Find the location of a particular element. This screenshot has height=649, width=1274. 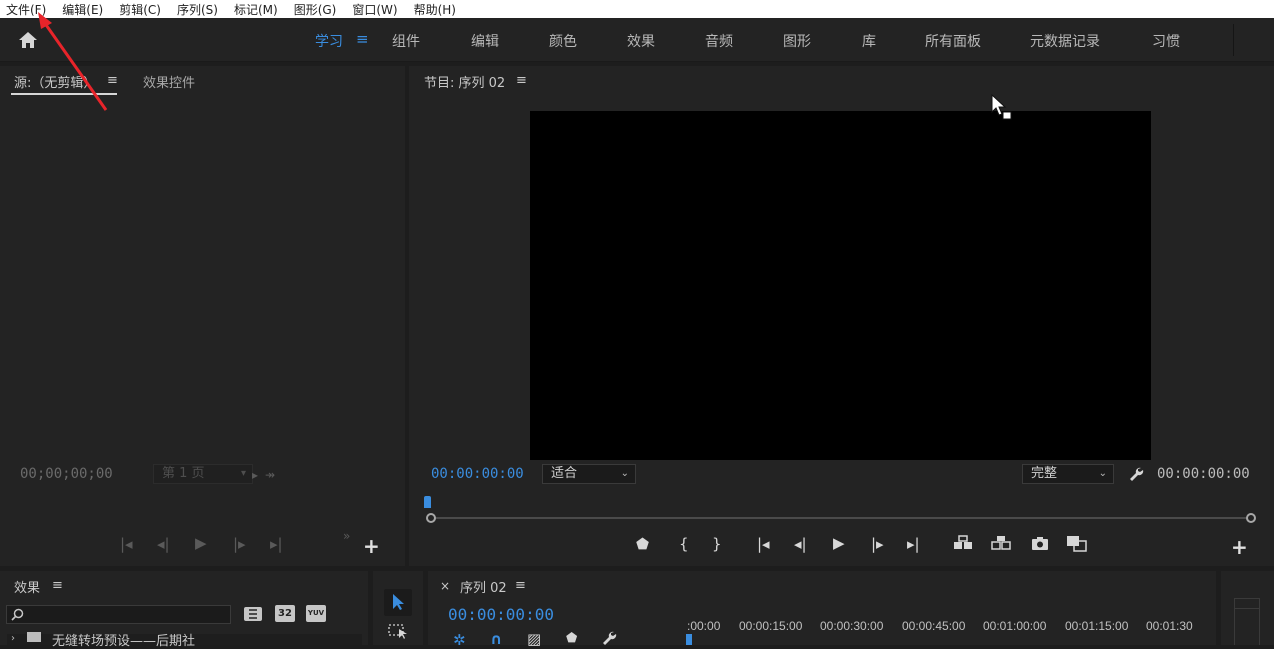

workspace-tab-metadata: 元数据记录 is located at coordinates (1065, 41).